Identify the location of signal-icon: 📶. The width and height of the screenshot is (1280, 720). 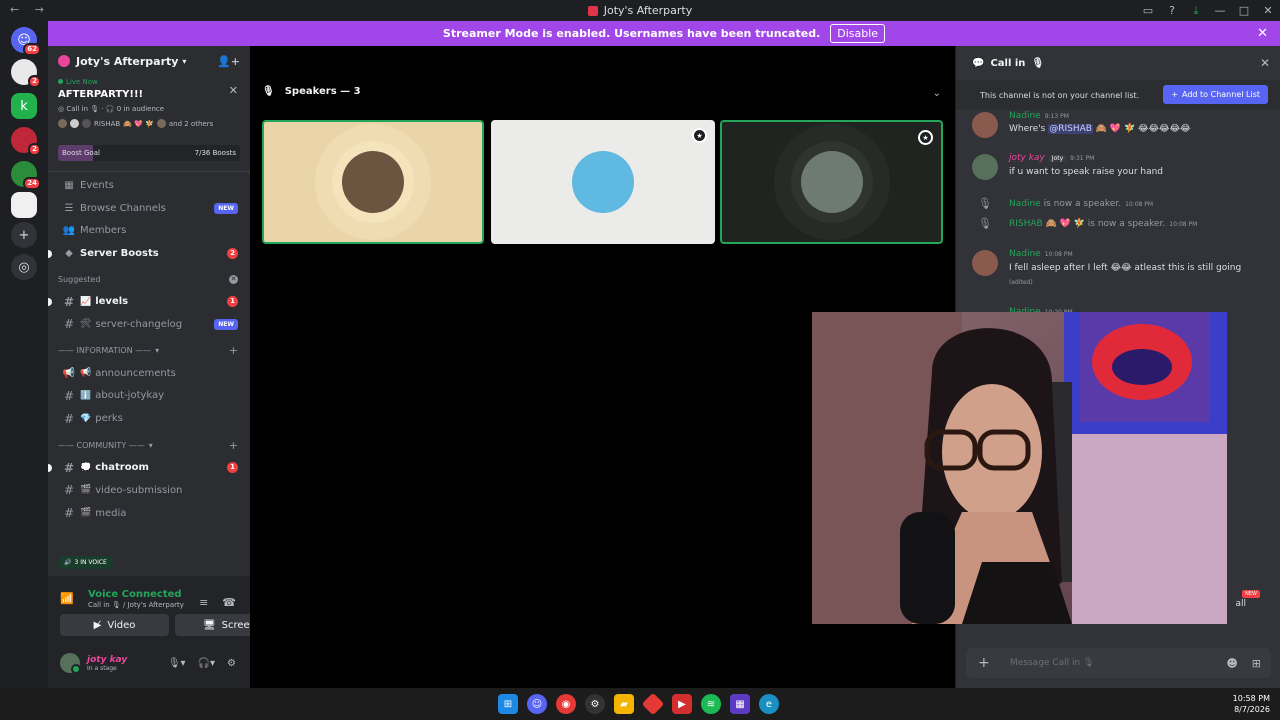
(67, 598).